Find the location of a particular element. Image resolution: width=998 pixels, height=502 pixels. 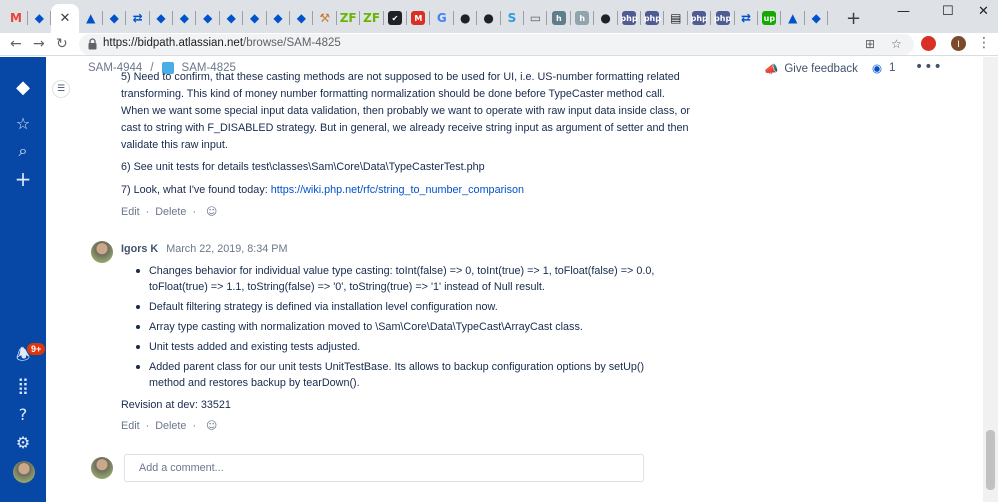

close-window-button: ✕ is located at coordinates (983, 11).